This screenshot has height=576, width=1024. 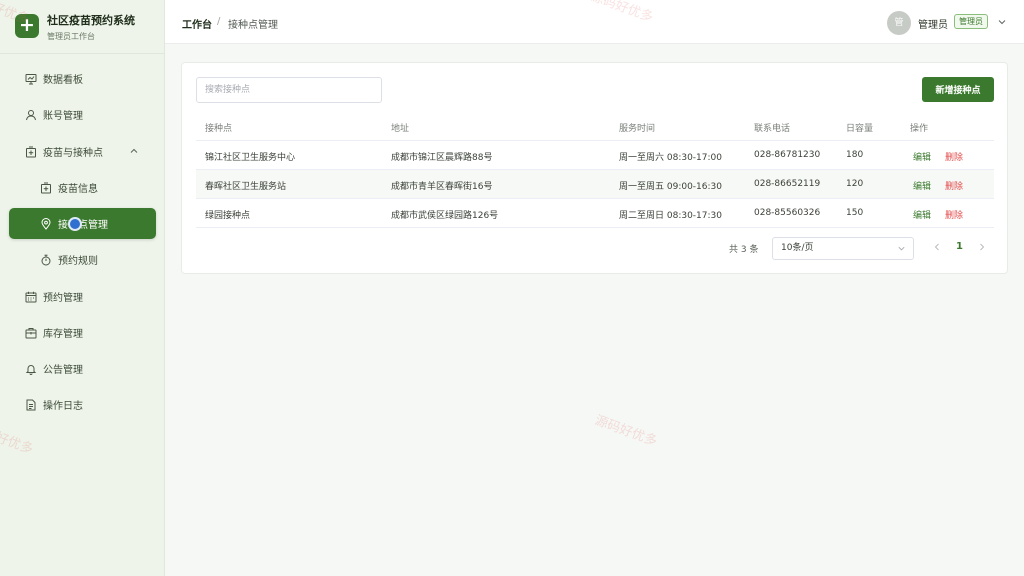 I want to click on site-hours: 周一至周六 08:30-17:00, so click(x=670, y=158).